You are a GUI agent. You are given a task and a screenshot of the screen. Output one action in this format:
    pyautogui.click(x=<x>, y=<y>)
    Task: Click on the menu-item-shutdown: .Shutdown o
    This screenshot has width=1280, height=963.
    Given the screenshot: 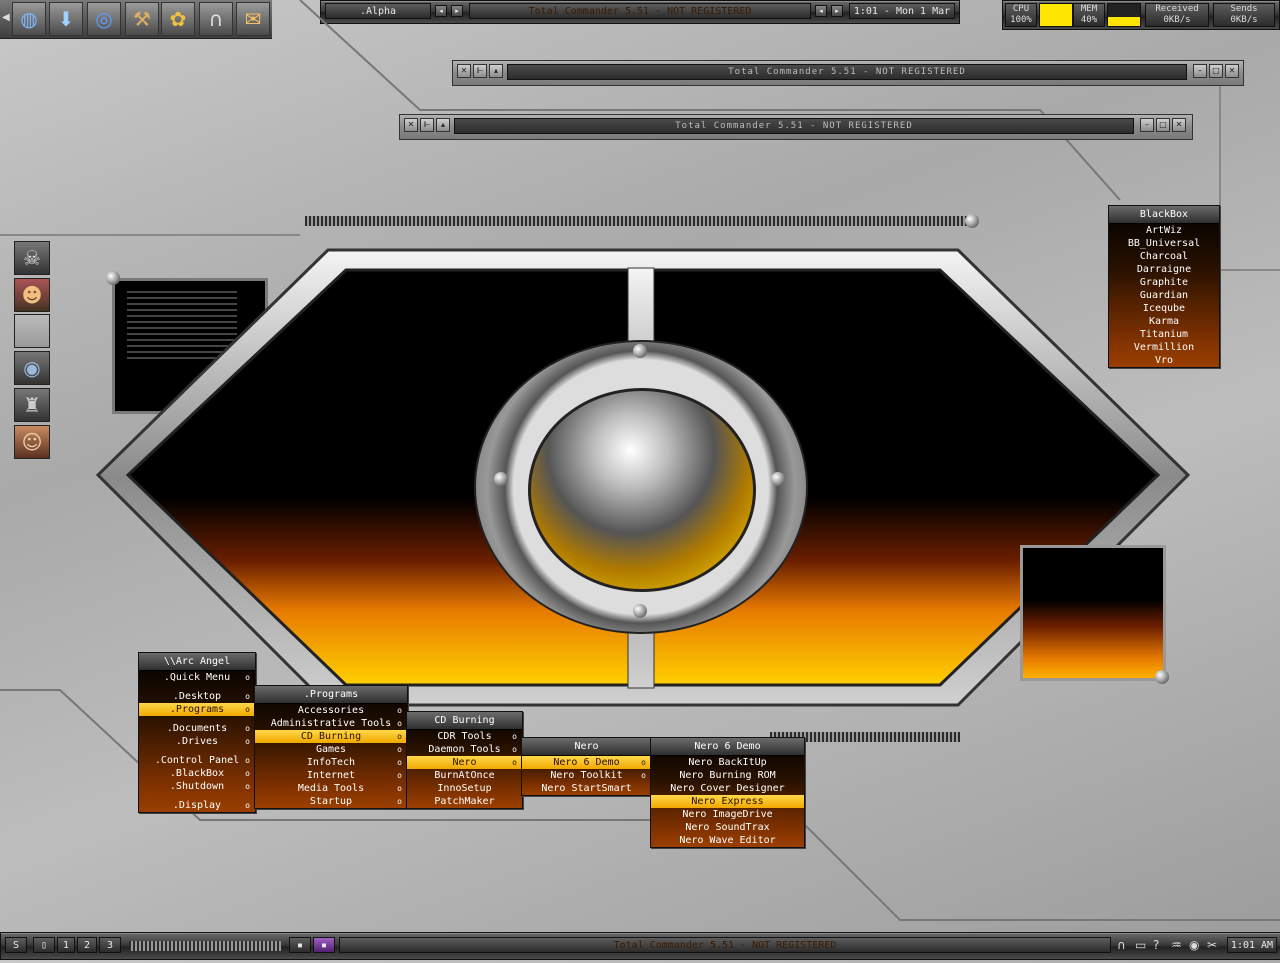 What is the action you would take?
    pyautogui.click(x=197, y=786)
    